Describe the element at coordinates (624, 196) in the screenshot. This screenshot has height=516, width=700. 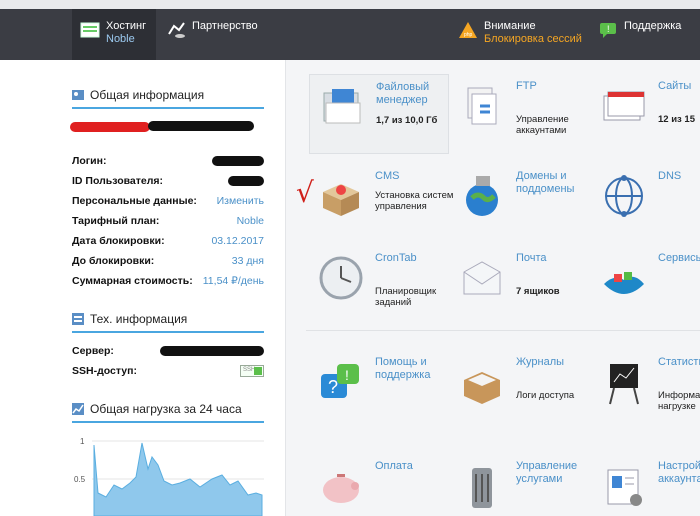
I see `dns-icon` at that location.